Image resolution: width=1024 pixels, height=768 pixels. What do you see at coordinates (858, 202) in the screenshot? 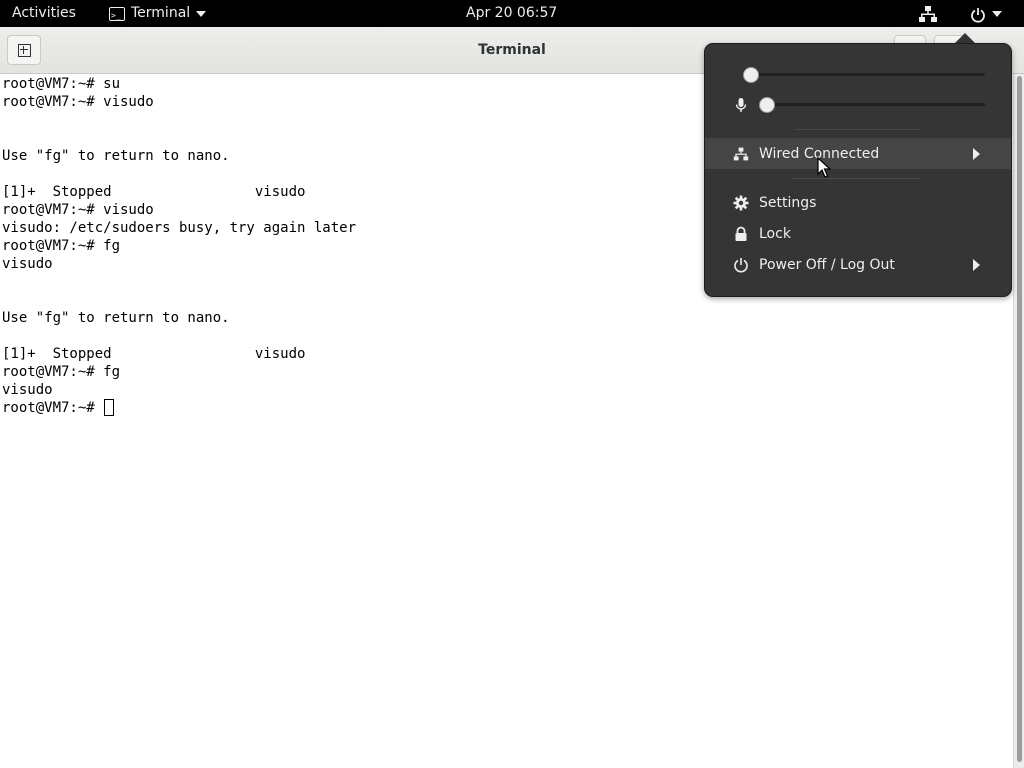
I see `settings-item: Settings` at bounding box center [858, 202].